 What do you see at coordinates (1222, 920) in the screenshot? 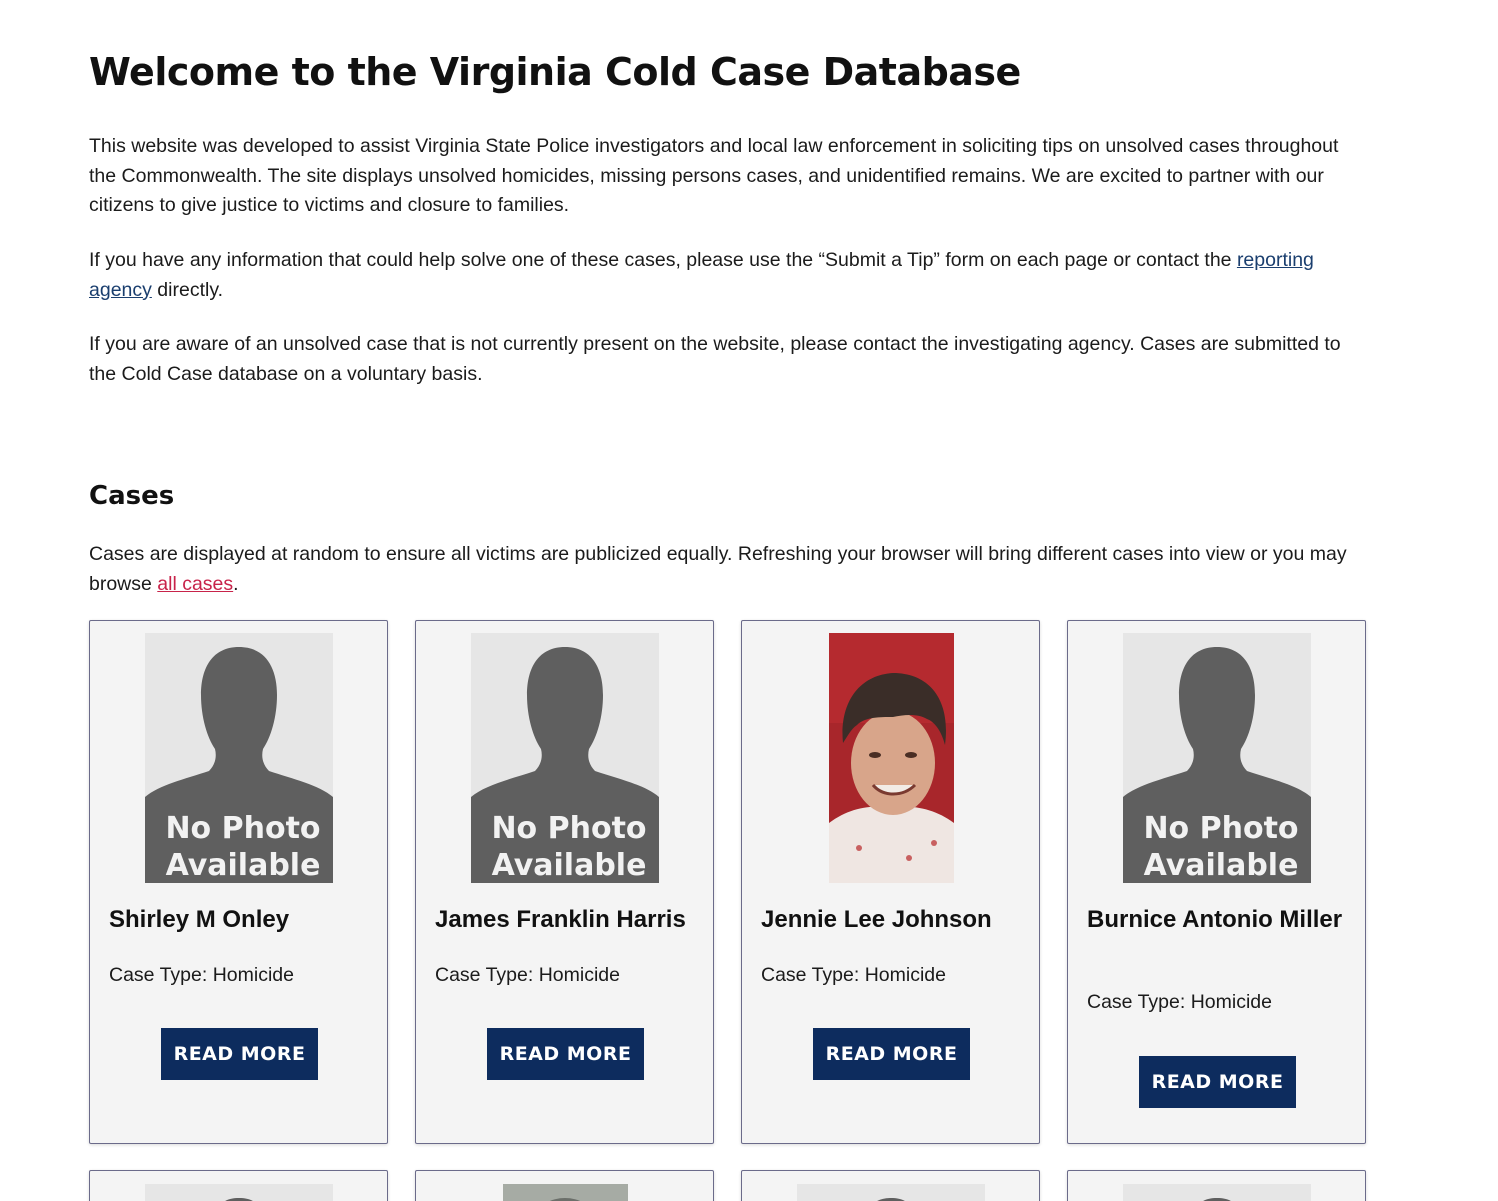
I see `case-name: Burnice Antonio Miller` at bounding box center [1222, 920].